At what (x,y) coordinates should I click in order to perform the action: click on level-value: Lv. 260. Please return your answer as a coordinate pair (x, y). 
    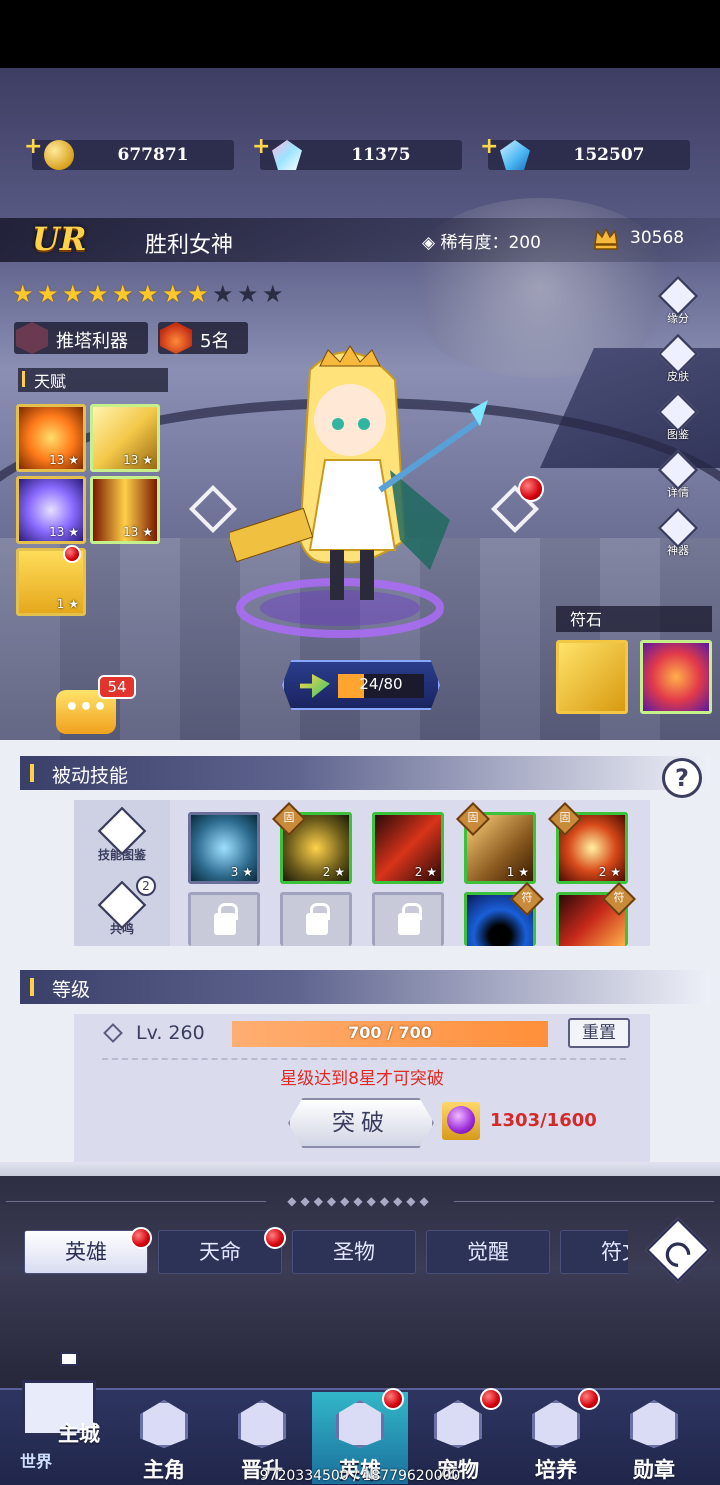
    Looking at the image, I should click on (170, 1033).